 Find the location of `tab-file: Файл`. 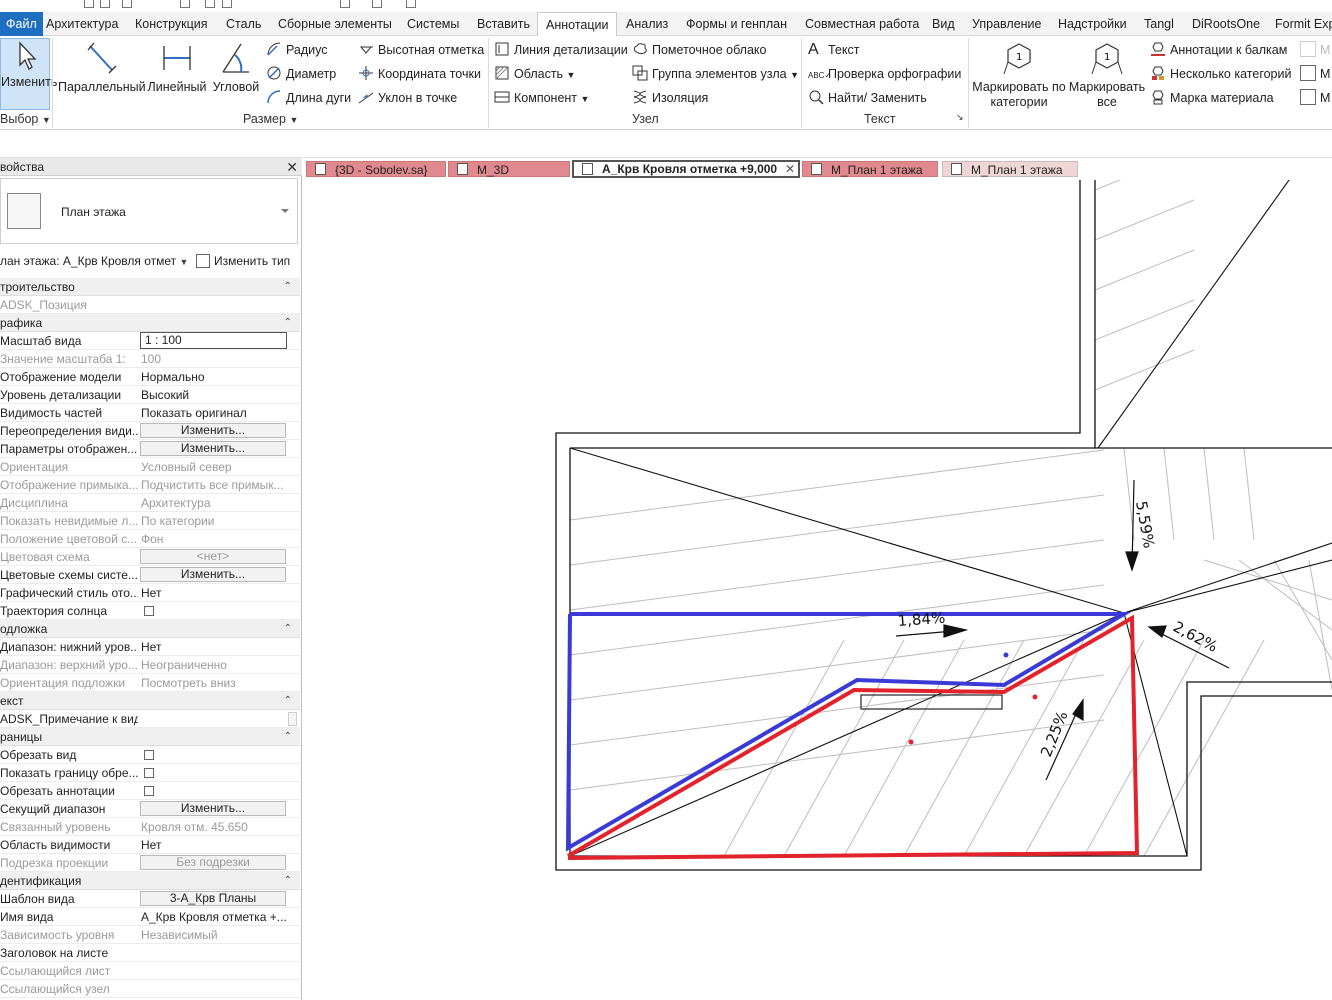

tab-file: Файл is located at coordinates (21, 24).